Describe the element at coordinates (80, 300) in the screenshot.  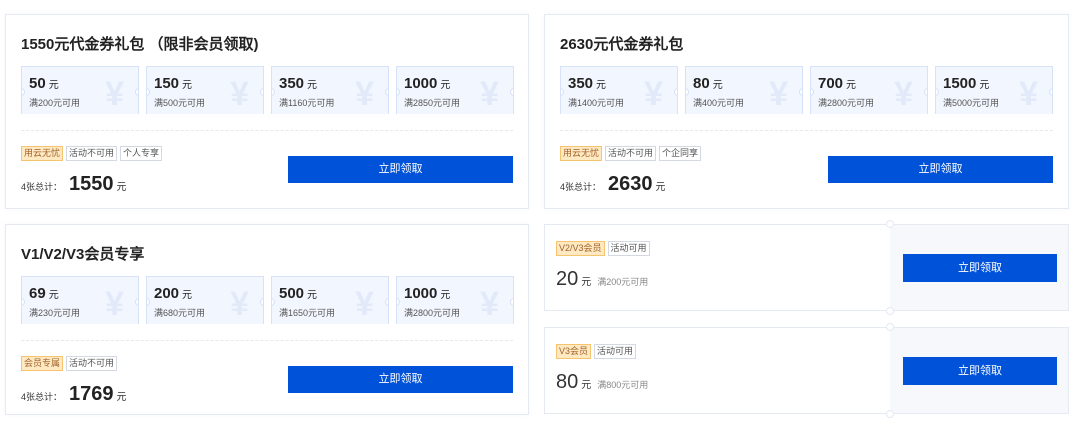
I see `coupon: ¥69 元满230元可用` at that location.